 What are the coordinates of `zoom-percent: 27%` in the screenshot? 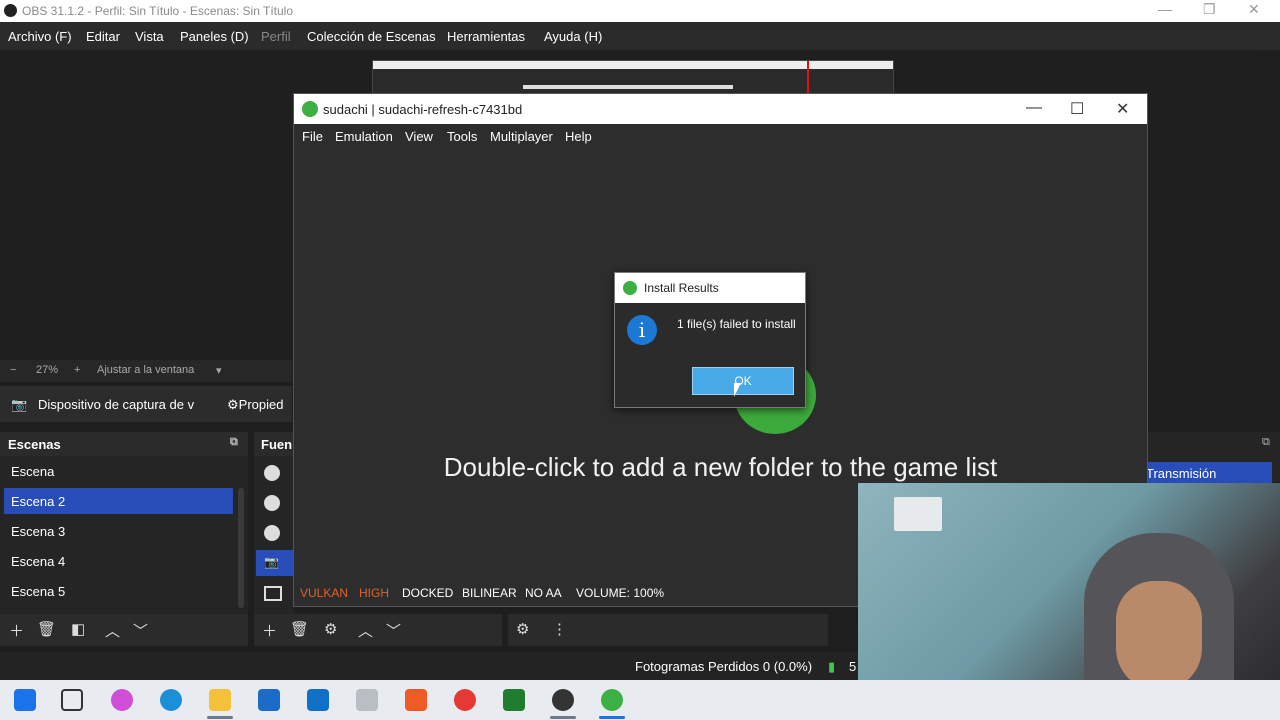 It's located at (47, 370).